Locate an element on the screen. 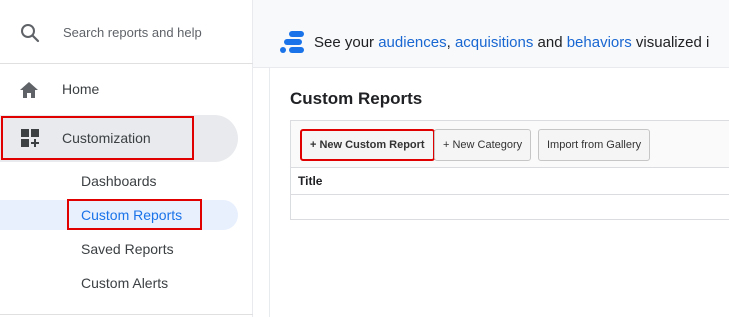 The height and width of the screenshot is (317, 729). sidebar-item-custom-reports: Custom Reports is located at coordinates (119, 215).